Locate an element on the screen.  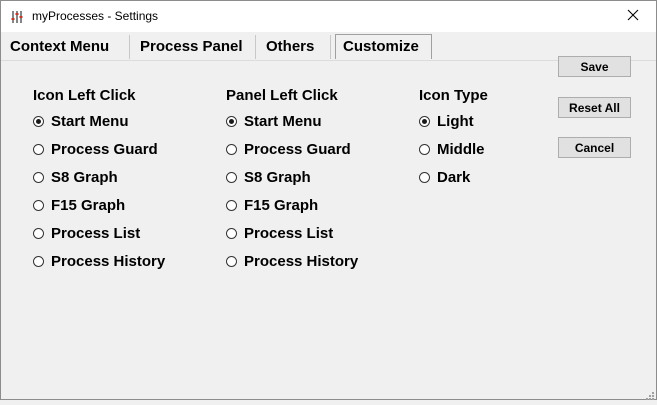
radio-panel-process-history: Process History is located at coordinates (292, 261).